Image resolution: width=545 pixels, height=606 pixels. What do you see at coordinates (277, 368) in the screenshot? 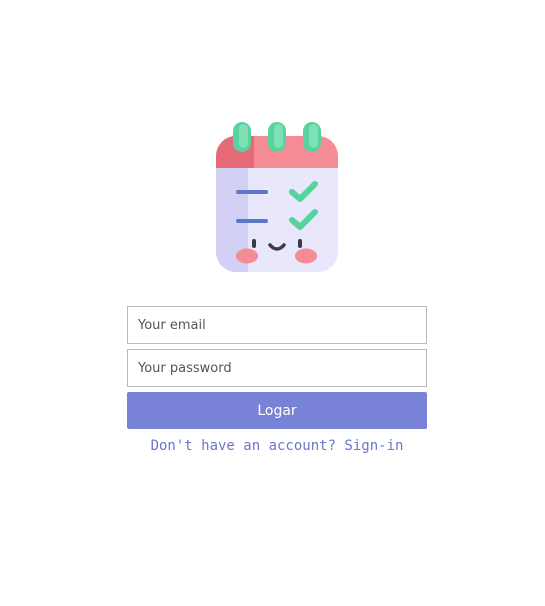
I see `password-field` at bounding box center [277, 368].